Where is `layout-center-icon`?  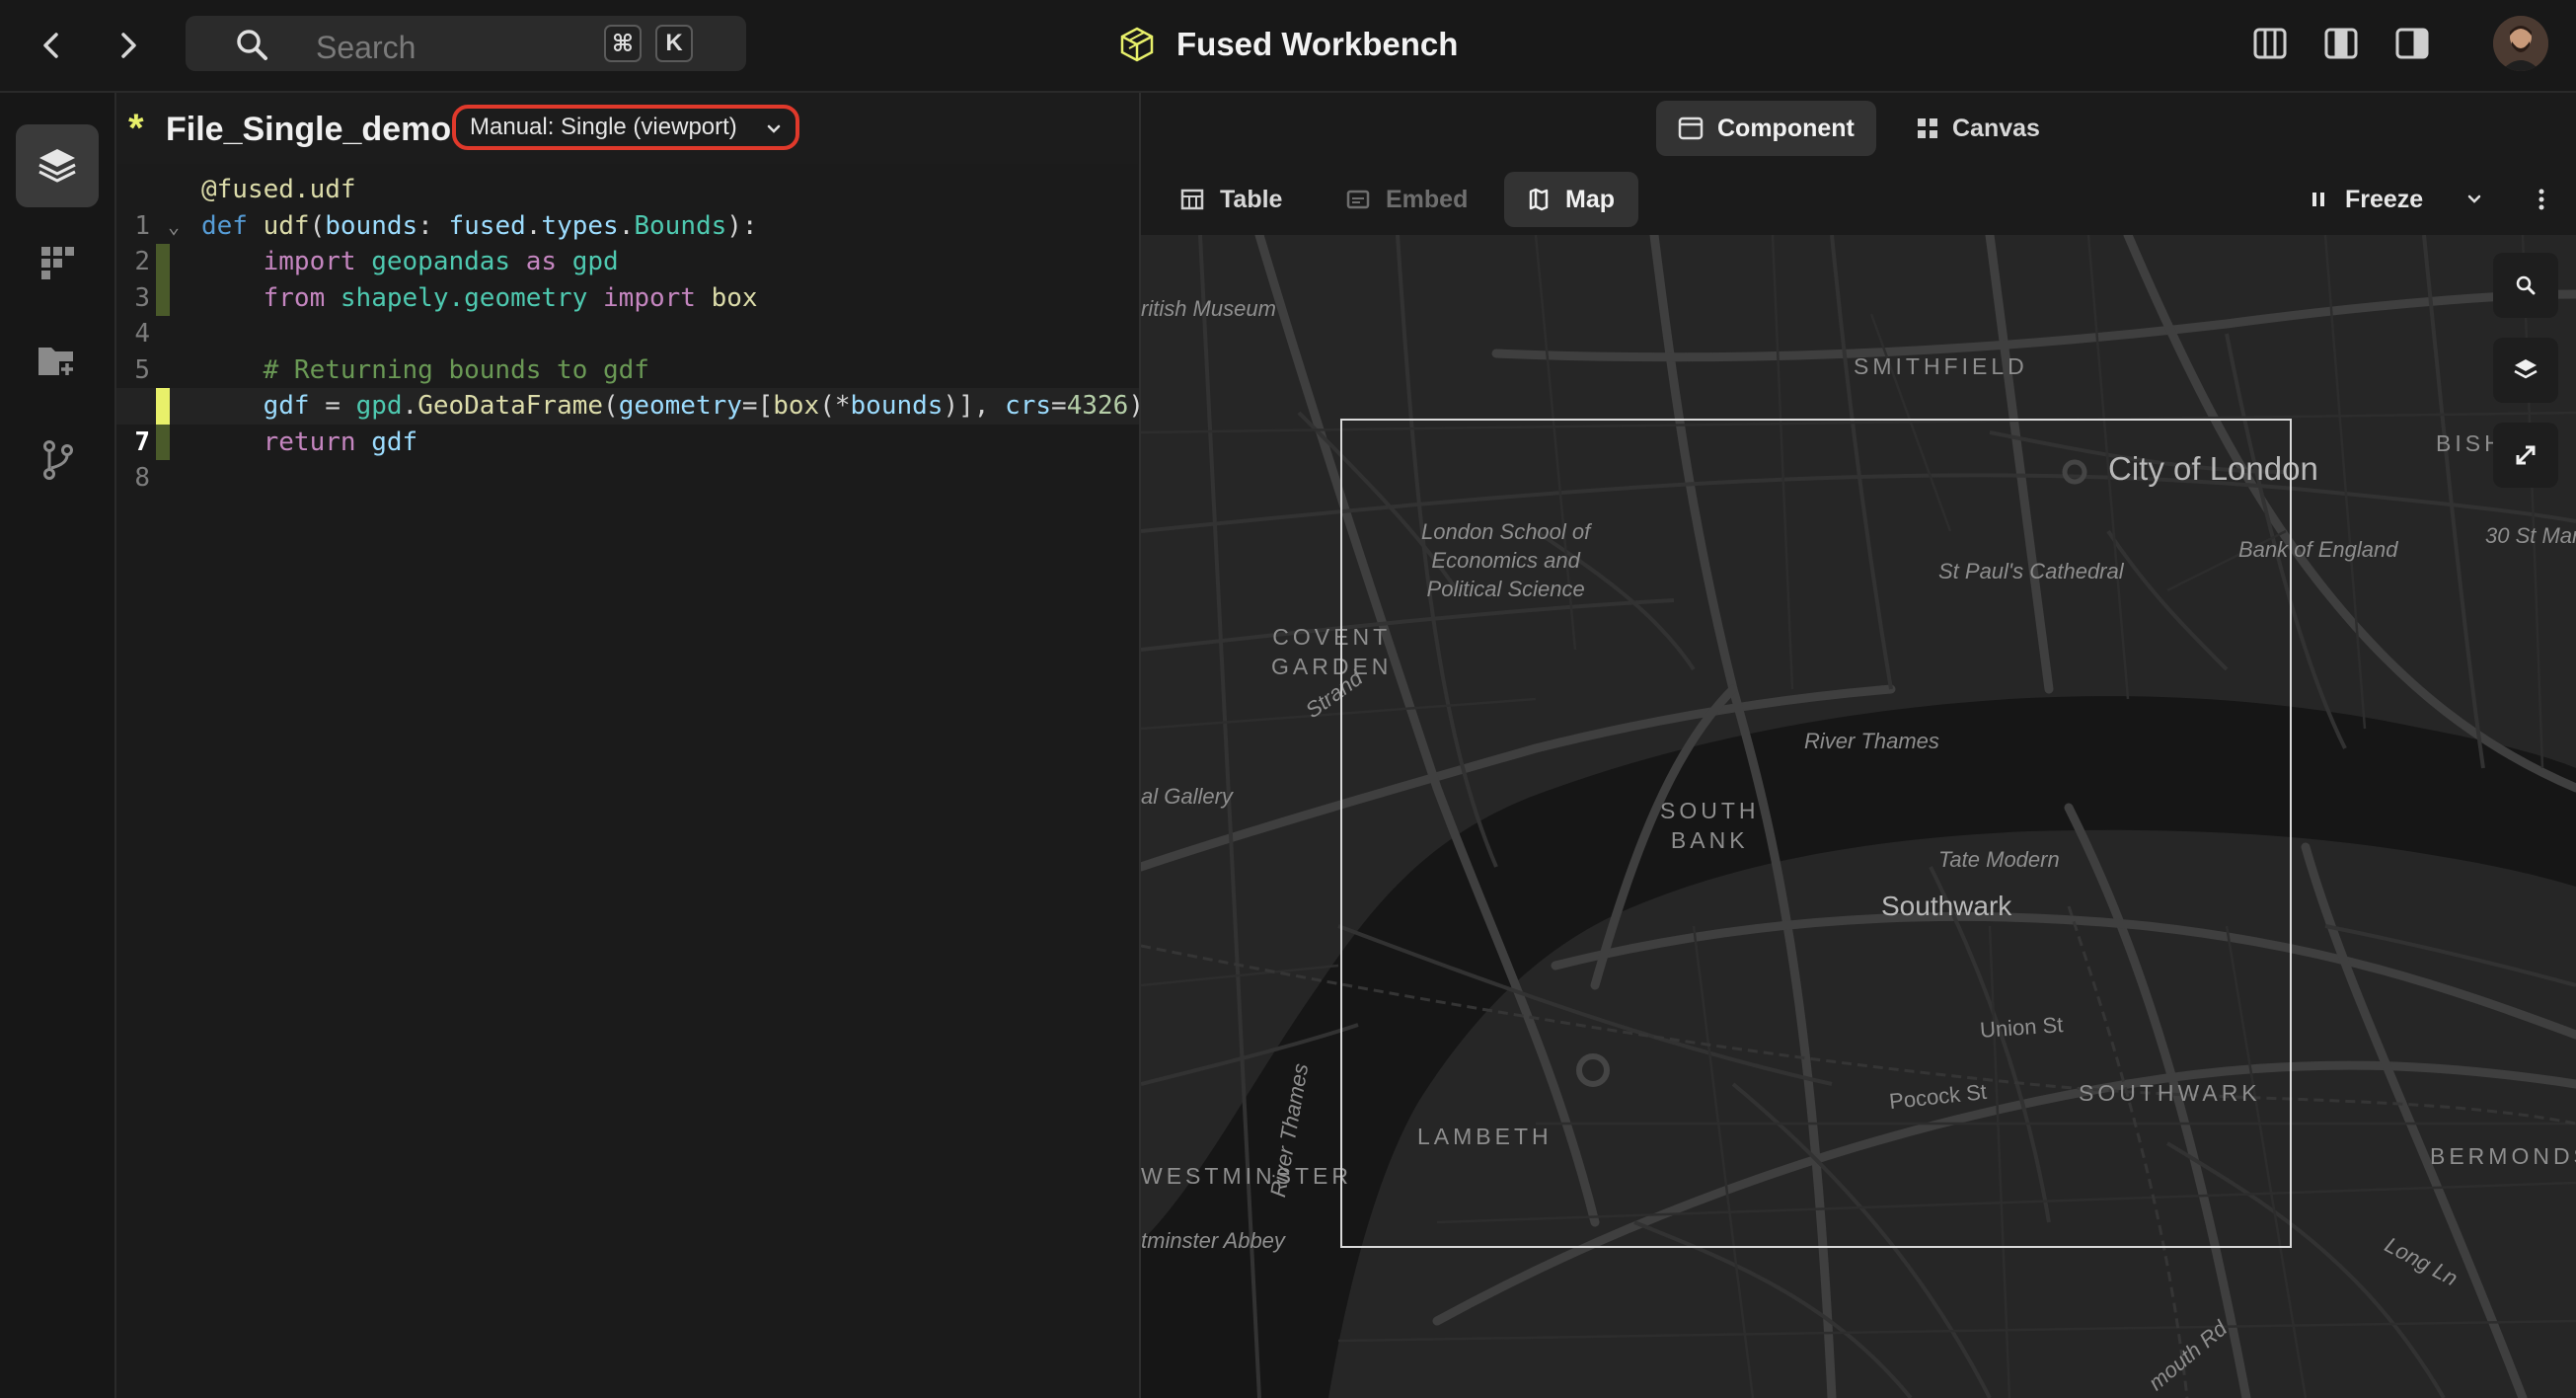
layout-center-icon is located at coordinates (2341, 43).